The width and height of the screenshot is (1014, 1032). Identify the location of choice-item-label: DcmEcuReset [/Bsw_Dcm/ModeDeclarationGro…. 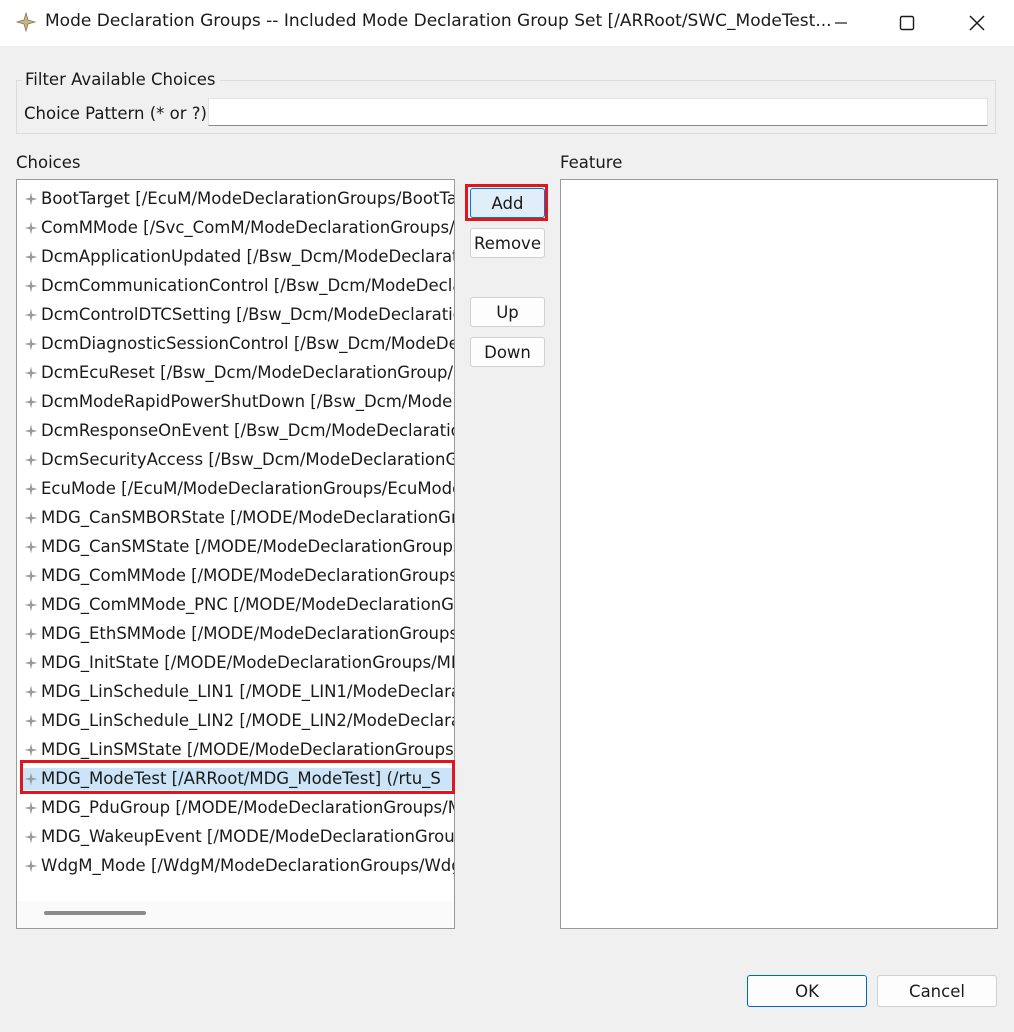
(247, 372).